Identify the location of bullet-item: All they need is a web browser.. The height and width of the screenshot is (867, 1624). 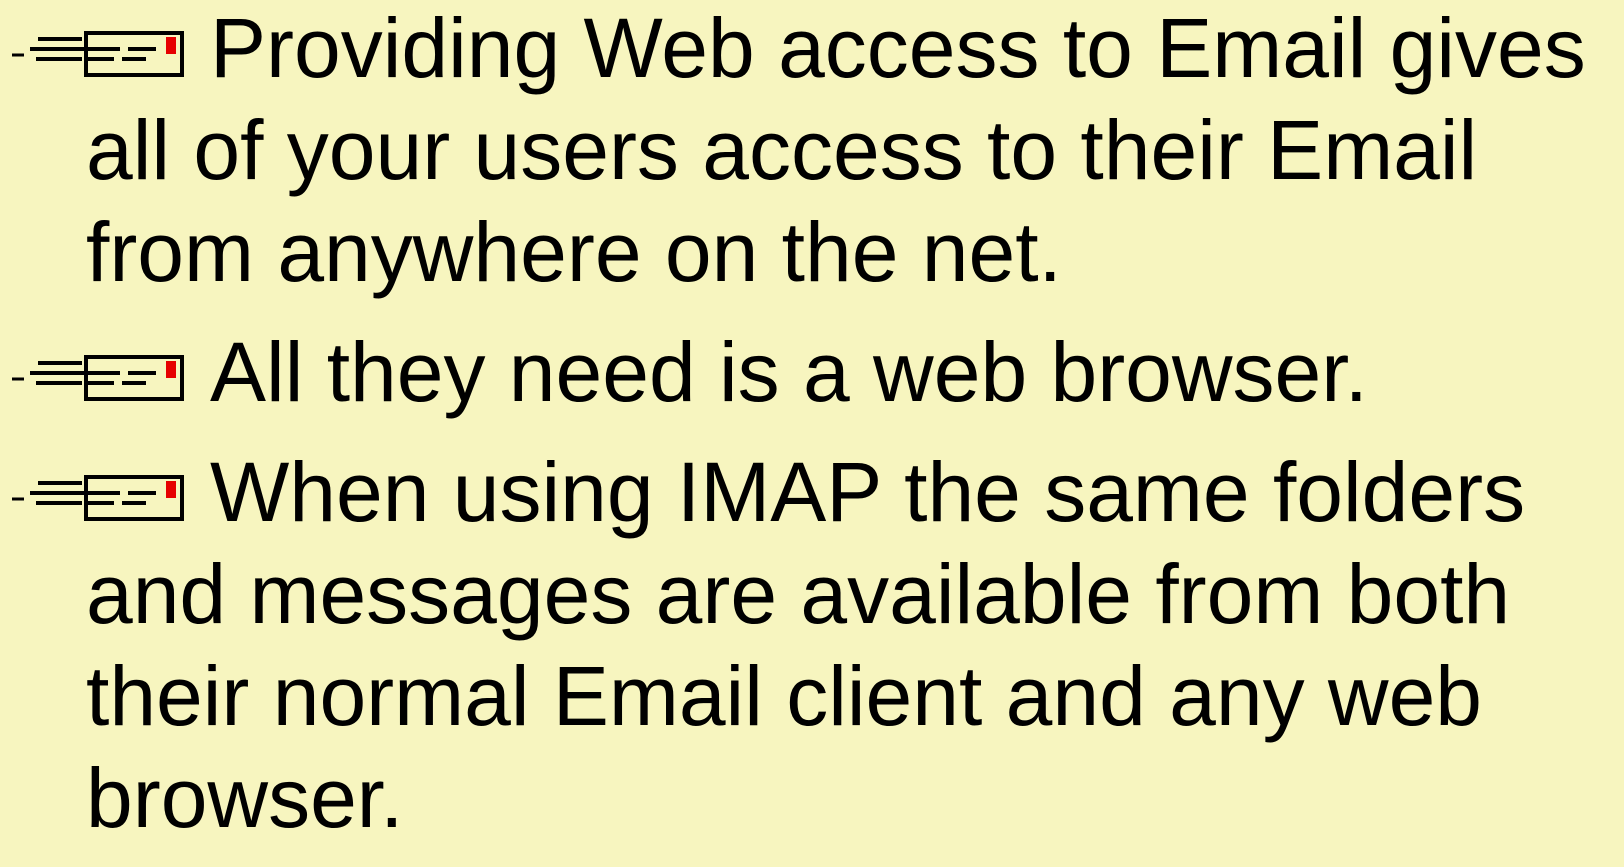
(812, 372).